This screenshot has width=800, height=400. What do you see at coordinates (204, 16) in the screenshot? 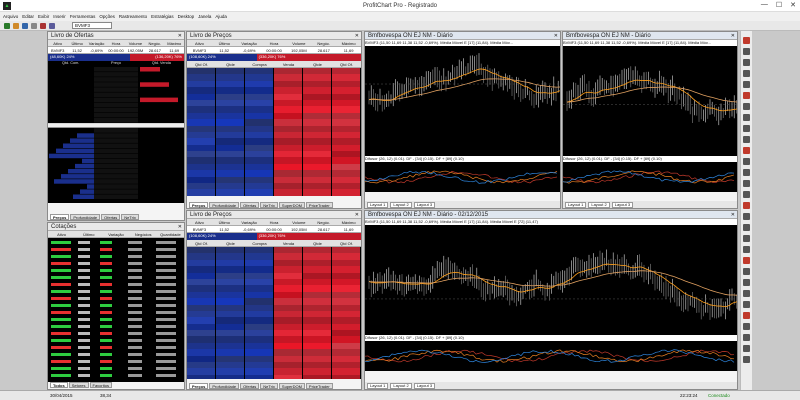
I see `menu-item: Janela` at bounding box center [204, 16].